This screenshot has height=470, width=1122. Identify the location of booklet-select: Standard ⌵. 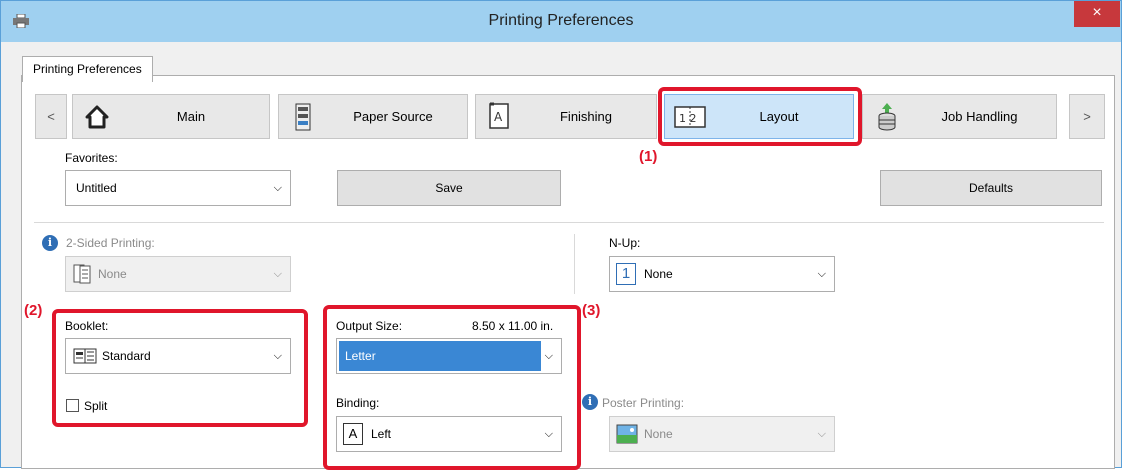
(178, 356).